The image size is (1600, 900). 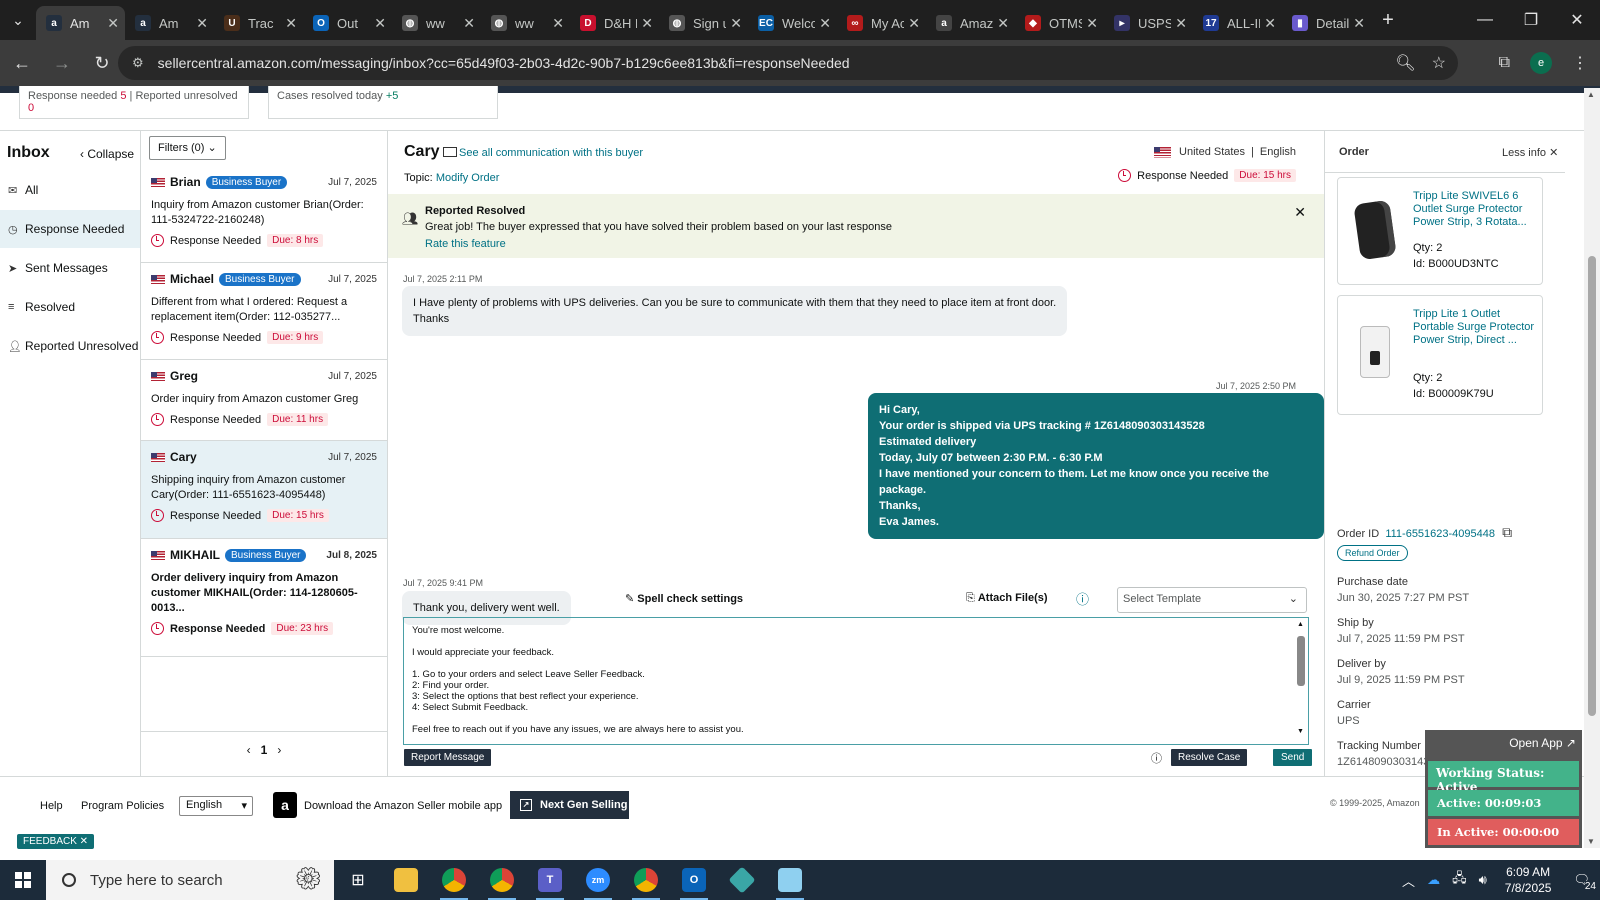 What do you see at coordinates (347, 23) in the screenshot?
I see `browser-tab: O Out ✕` at bounding box center [347, 23].